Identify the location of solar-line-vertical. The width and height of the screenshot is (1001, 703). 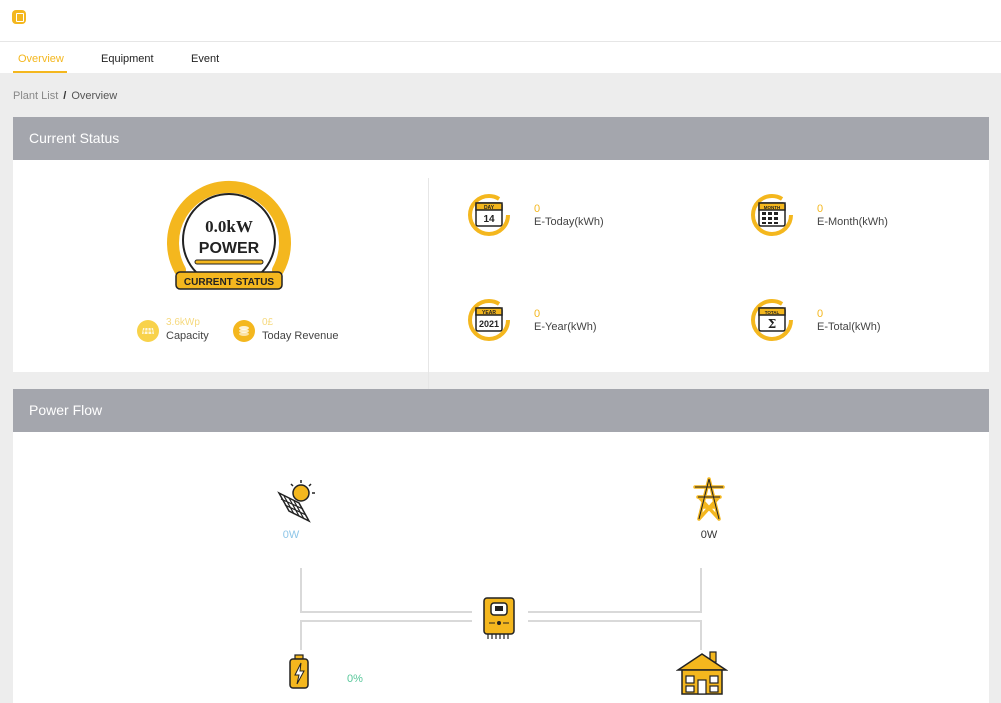
(301, 589).